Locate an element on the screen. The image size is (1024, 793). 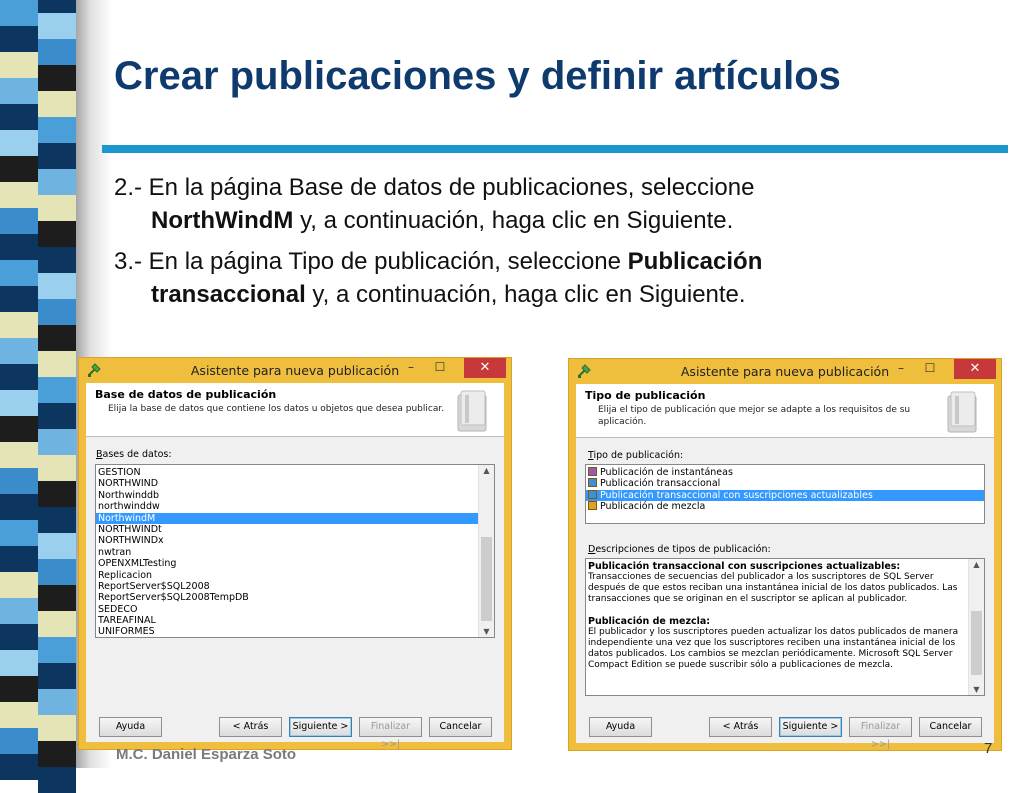
bullet-step-3-bold2: transaccional is located at coordinates (228, 294).